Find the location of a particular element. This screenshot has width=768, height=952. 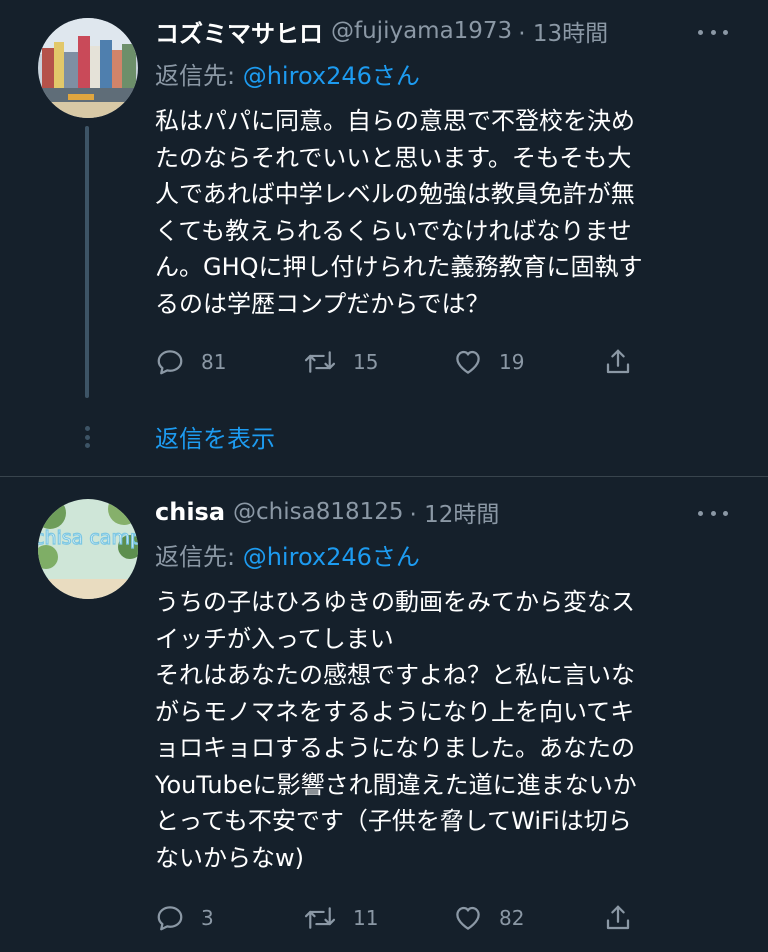

user-handle: @chisa818125 is located at coordinates (318, 512).